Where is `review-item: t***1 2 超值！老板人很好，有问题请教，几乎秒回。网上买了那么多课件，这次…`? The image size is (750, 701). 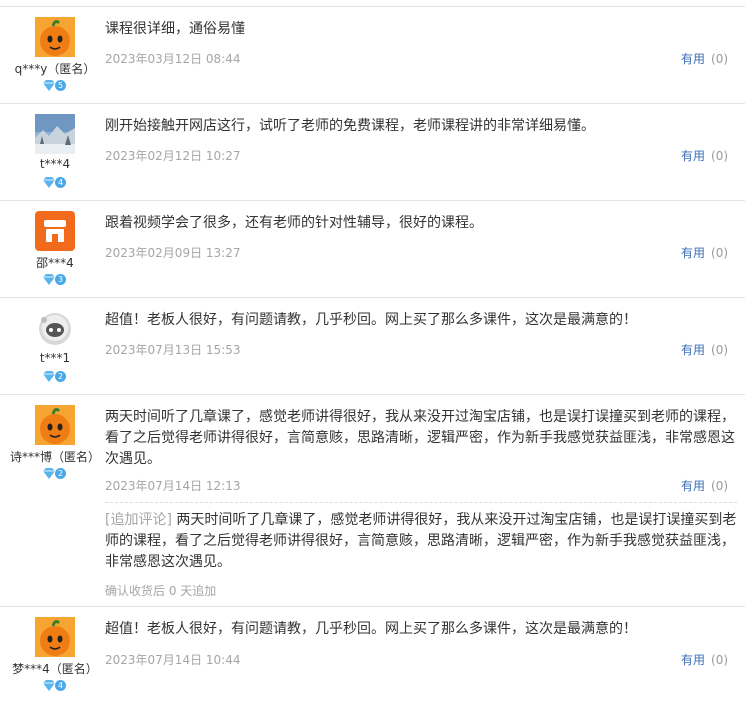
review-item: t***1 2 超值！老板人很好，有问题请教，几乎秒回。网上买了那么多课件，这次… is located at coordinates (372, 345).